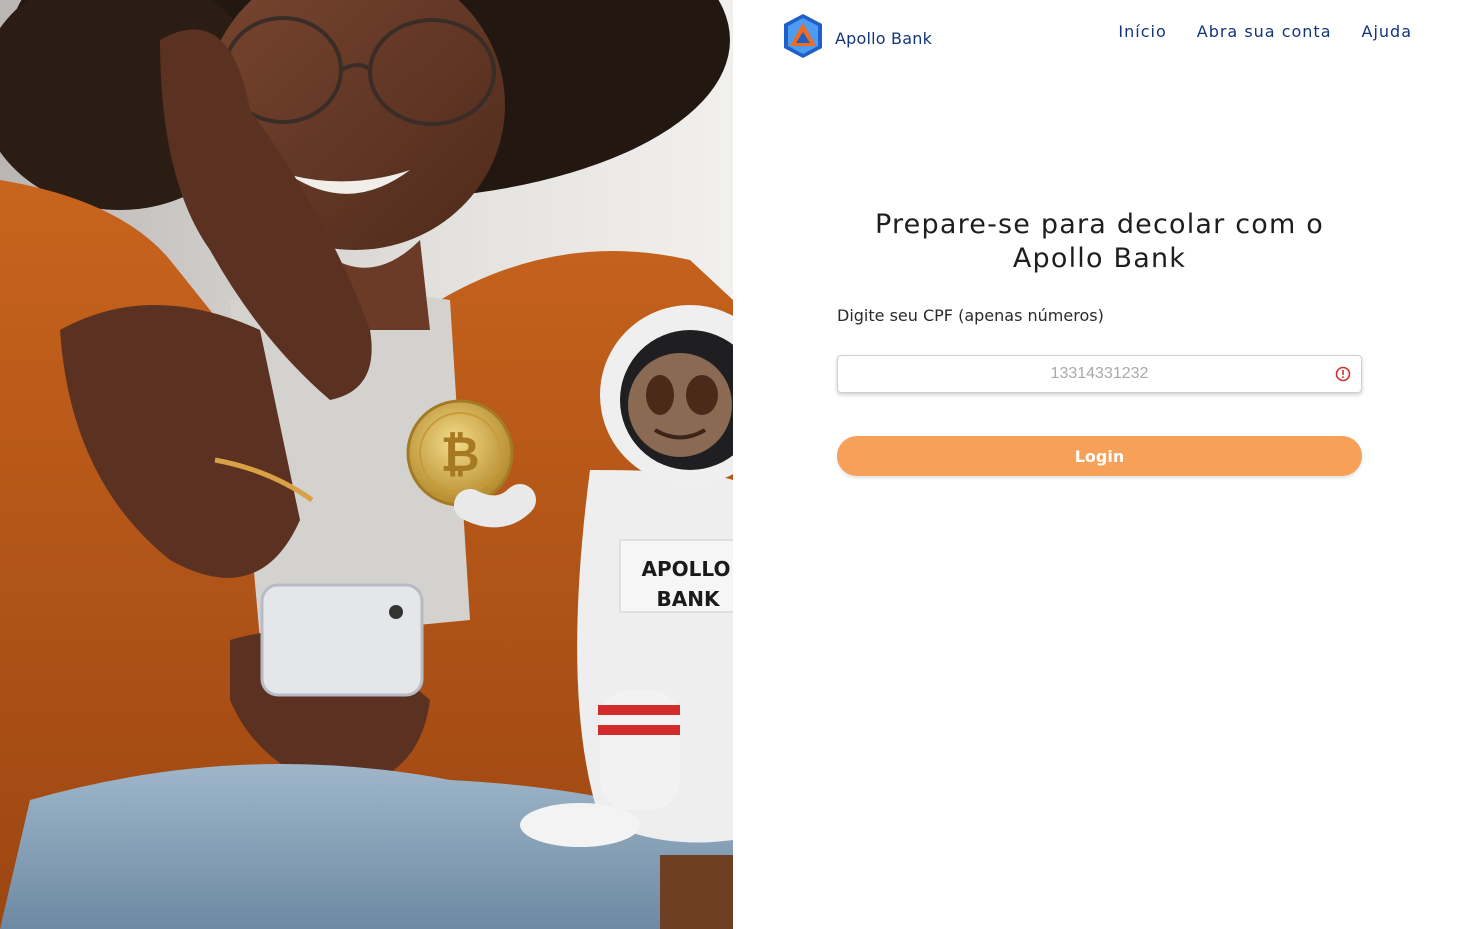  What do you see at coordinates (1343, 374) in the screenshot?
I see `alert-circle-icon` at bounding box center [1343, 374].